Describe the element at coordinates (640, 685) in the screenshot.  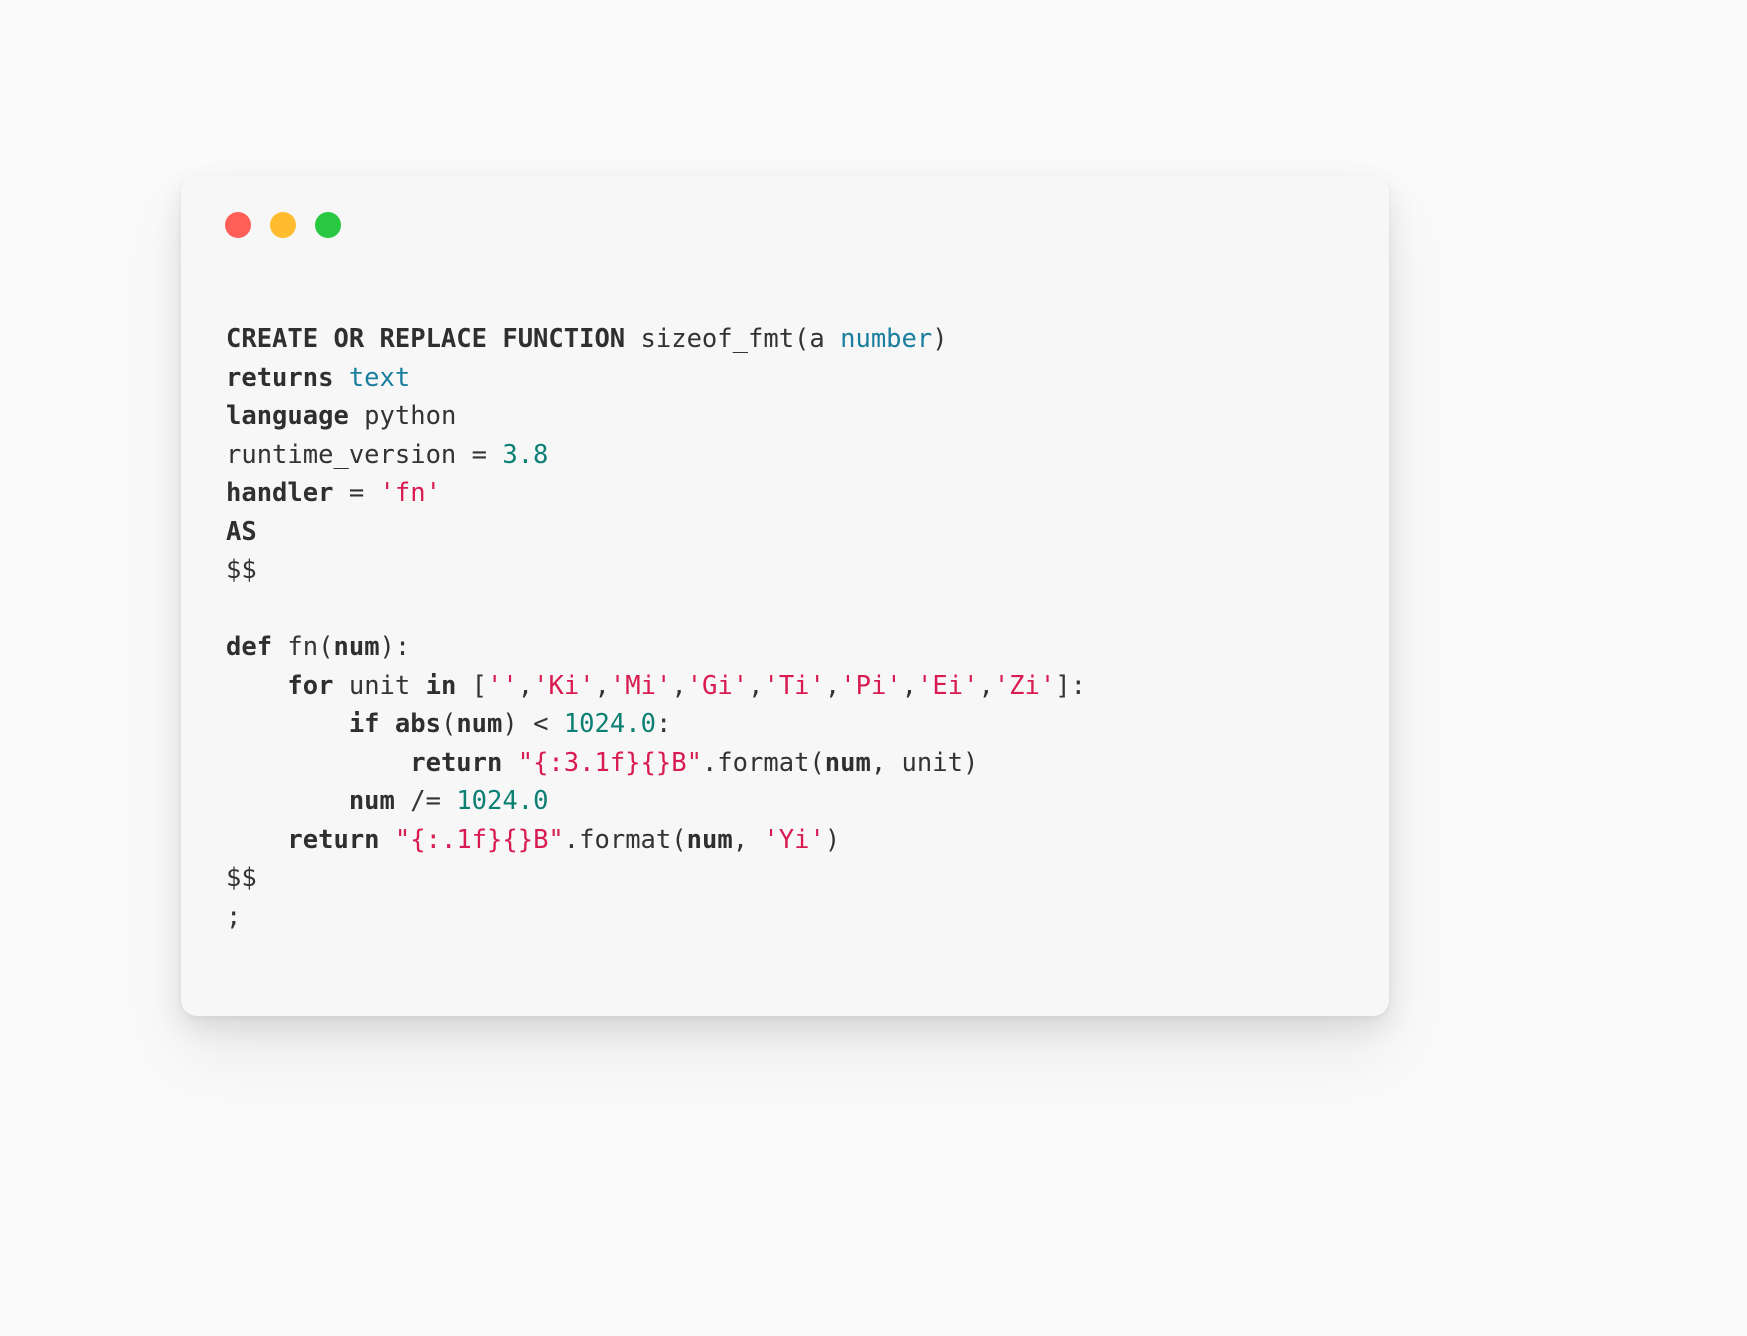
I see `code-token-str: 'Mi'` at that location.